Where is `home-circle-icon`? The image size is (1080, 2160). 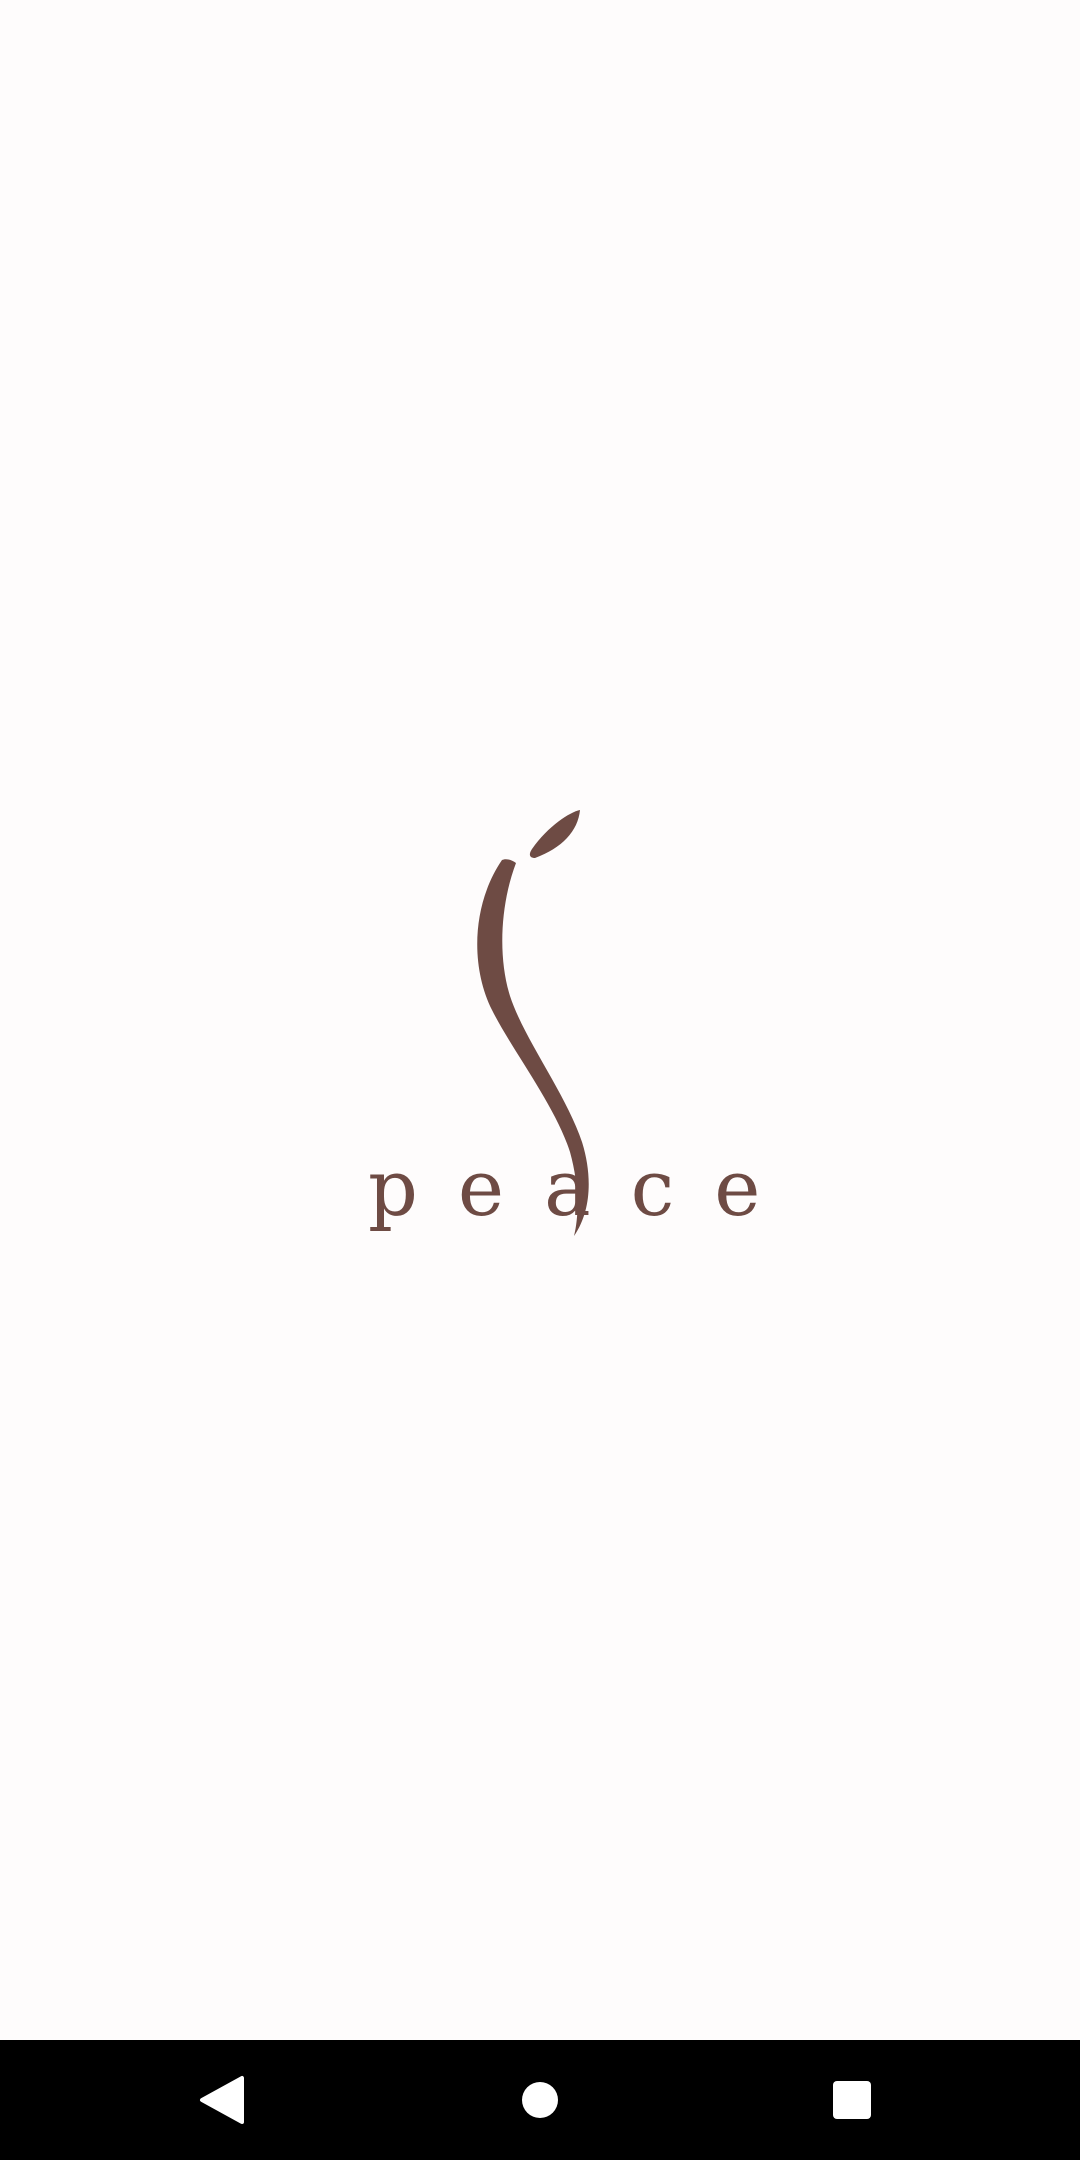 home-circle-icon is located at coordinates (540, 2100).